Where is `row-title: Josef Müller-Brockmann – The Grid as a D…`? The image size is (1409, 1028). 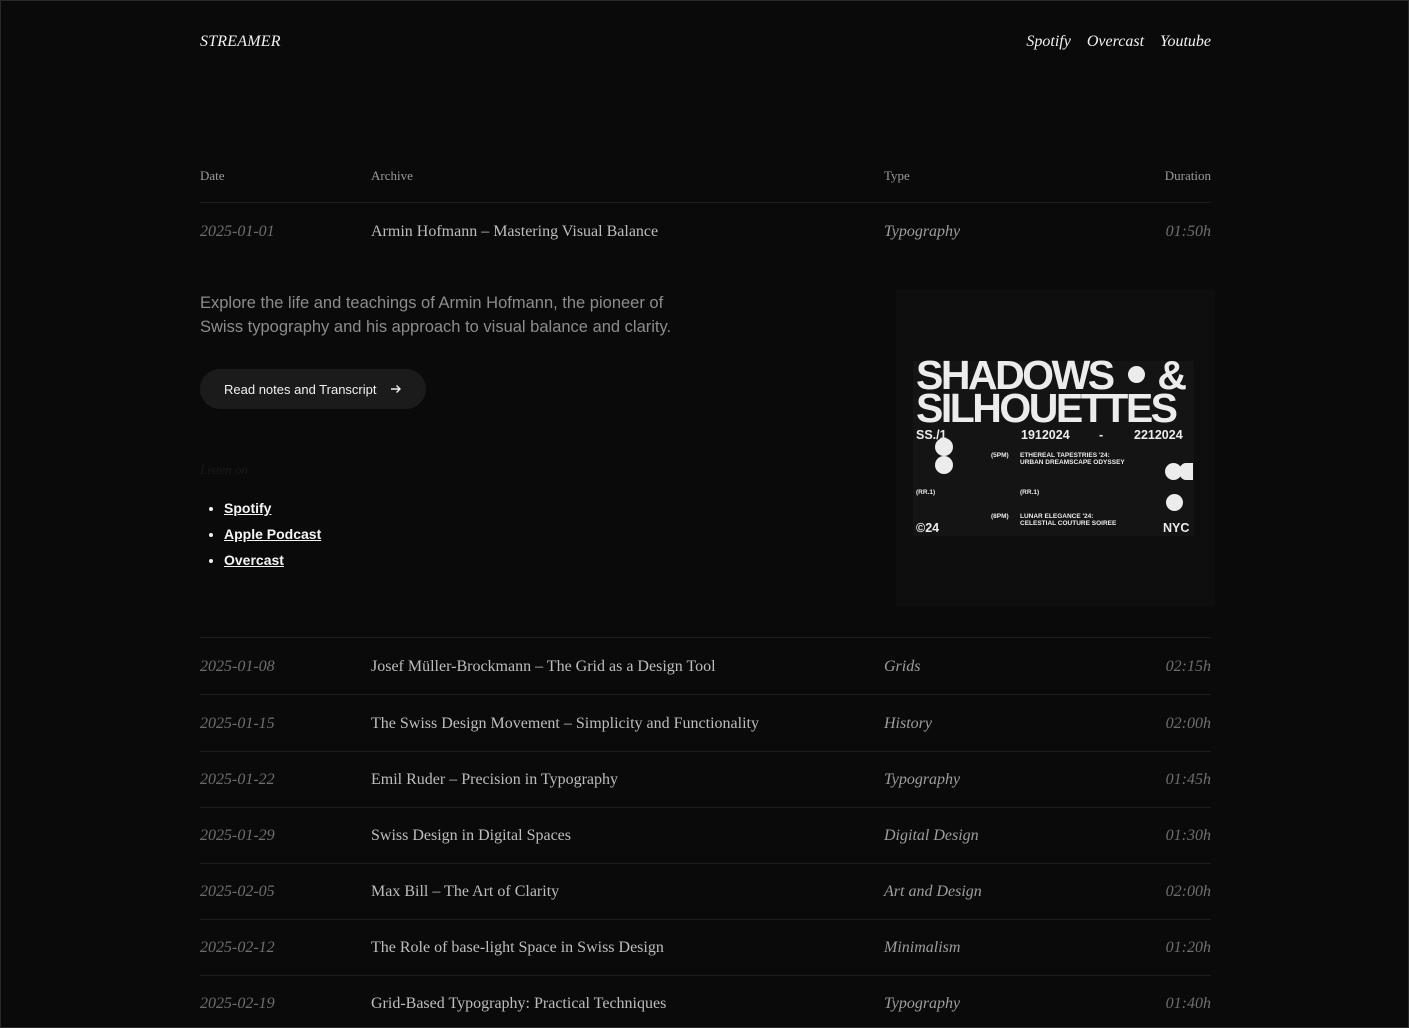
row-title: Josef Müller-Brockmann – The Grid as a D… is located at coordinates (543, 666).